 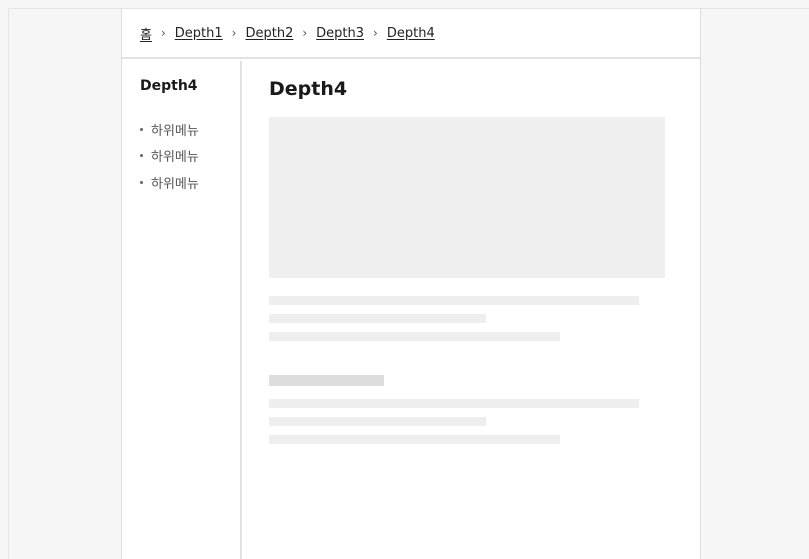 I want to click on breadcrumb-home: 홈, so click(x=146, y=33).